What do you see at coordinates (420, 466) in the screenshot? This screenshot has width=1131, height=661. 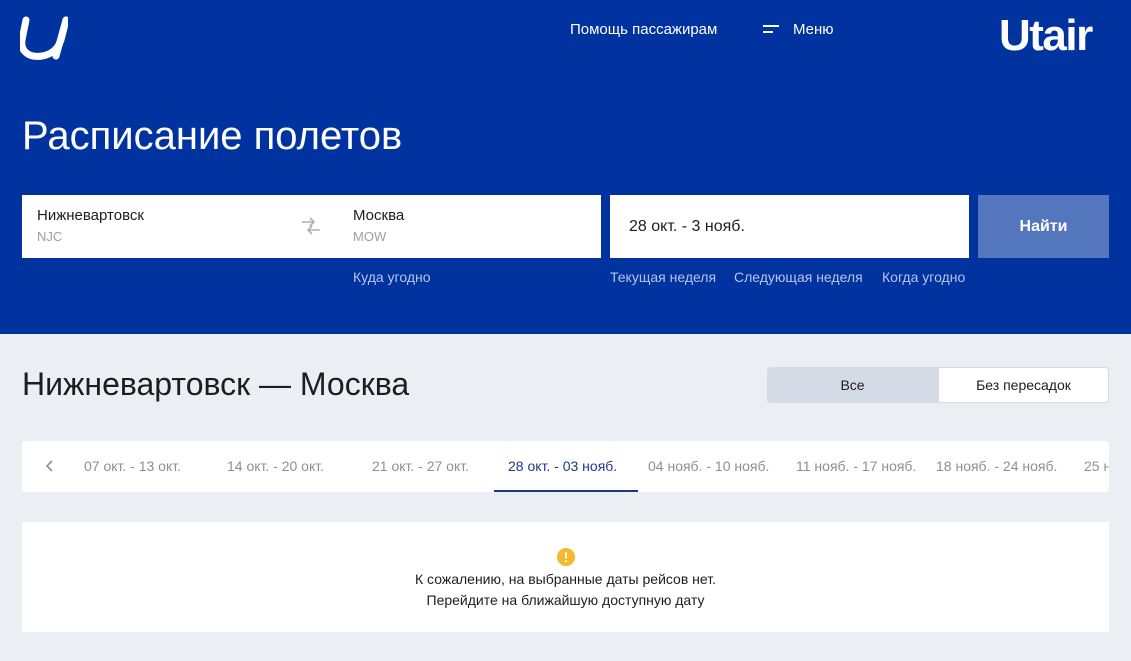 I see `week-tab: 21 окт. - 27 окт.` at bounding box center [420, 466].